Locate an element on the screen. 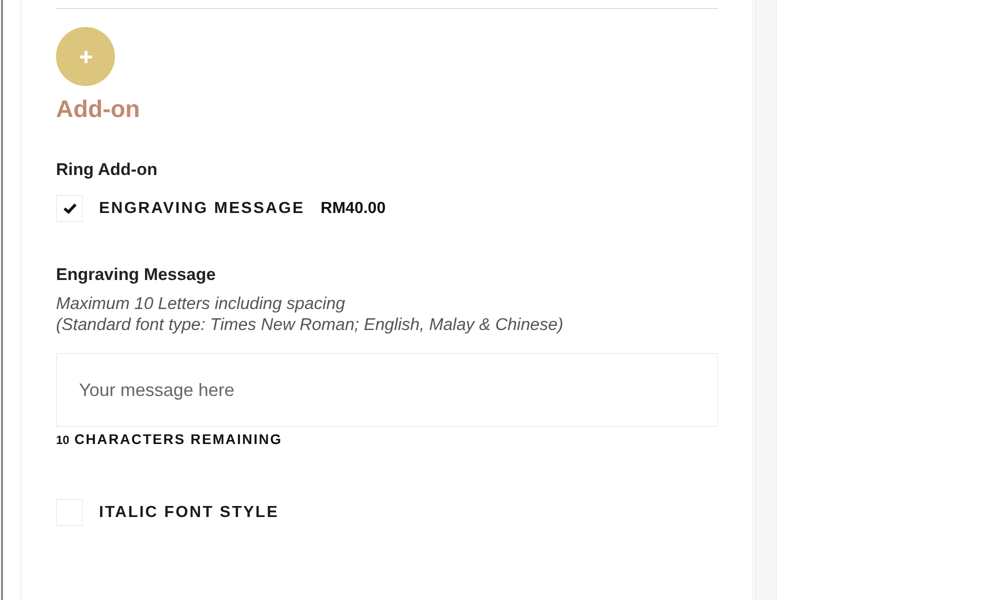 Image resolution: width=1000 pixels, height=600 pixels. option-label: ITALIC FONT STYLE is located at coordinates (189, 513).